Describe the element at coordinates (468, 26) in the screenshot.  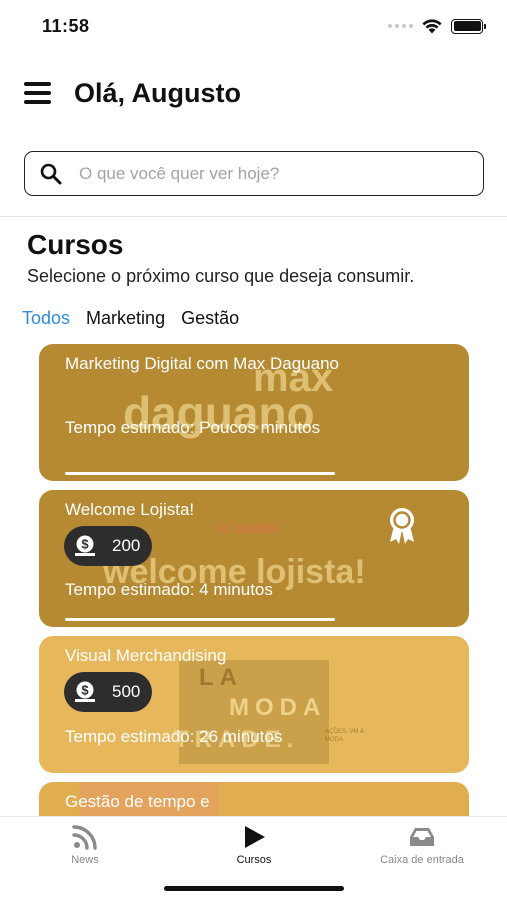
I see `battery-icon` at that location.